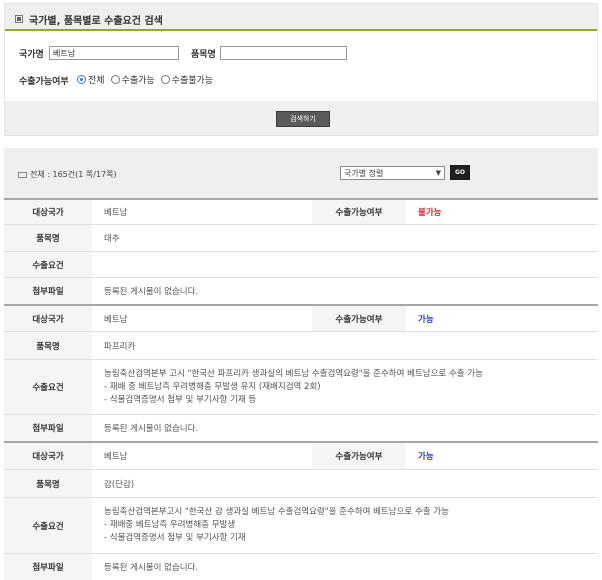  What do you see at coordinates (114, 53) in the screenshot?
I see `country-input` at bounding box center [114, 53].